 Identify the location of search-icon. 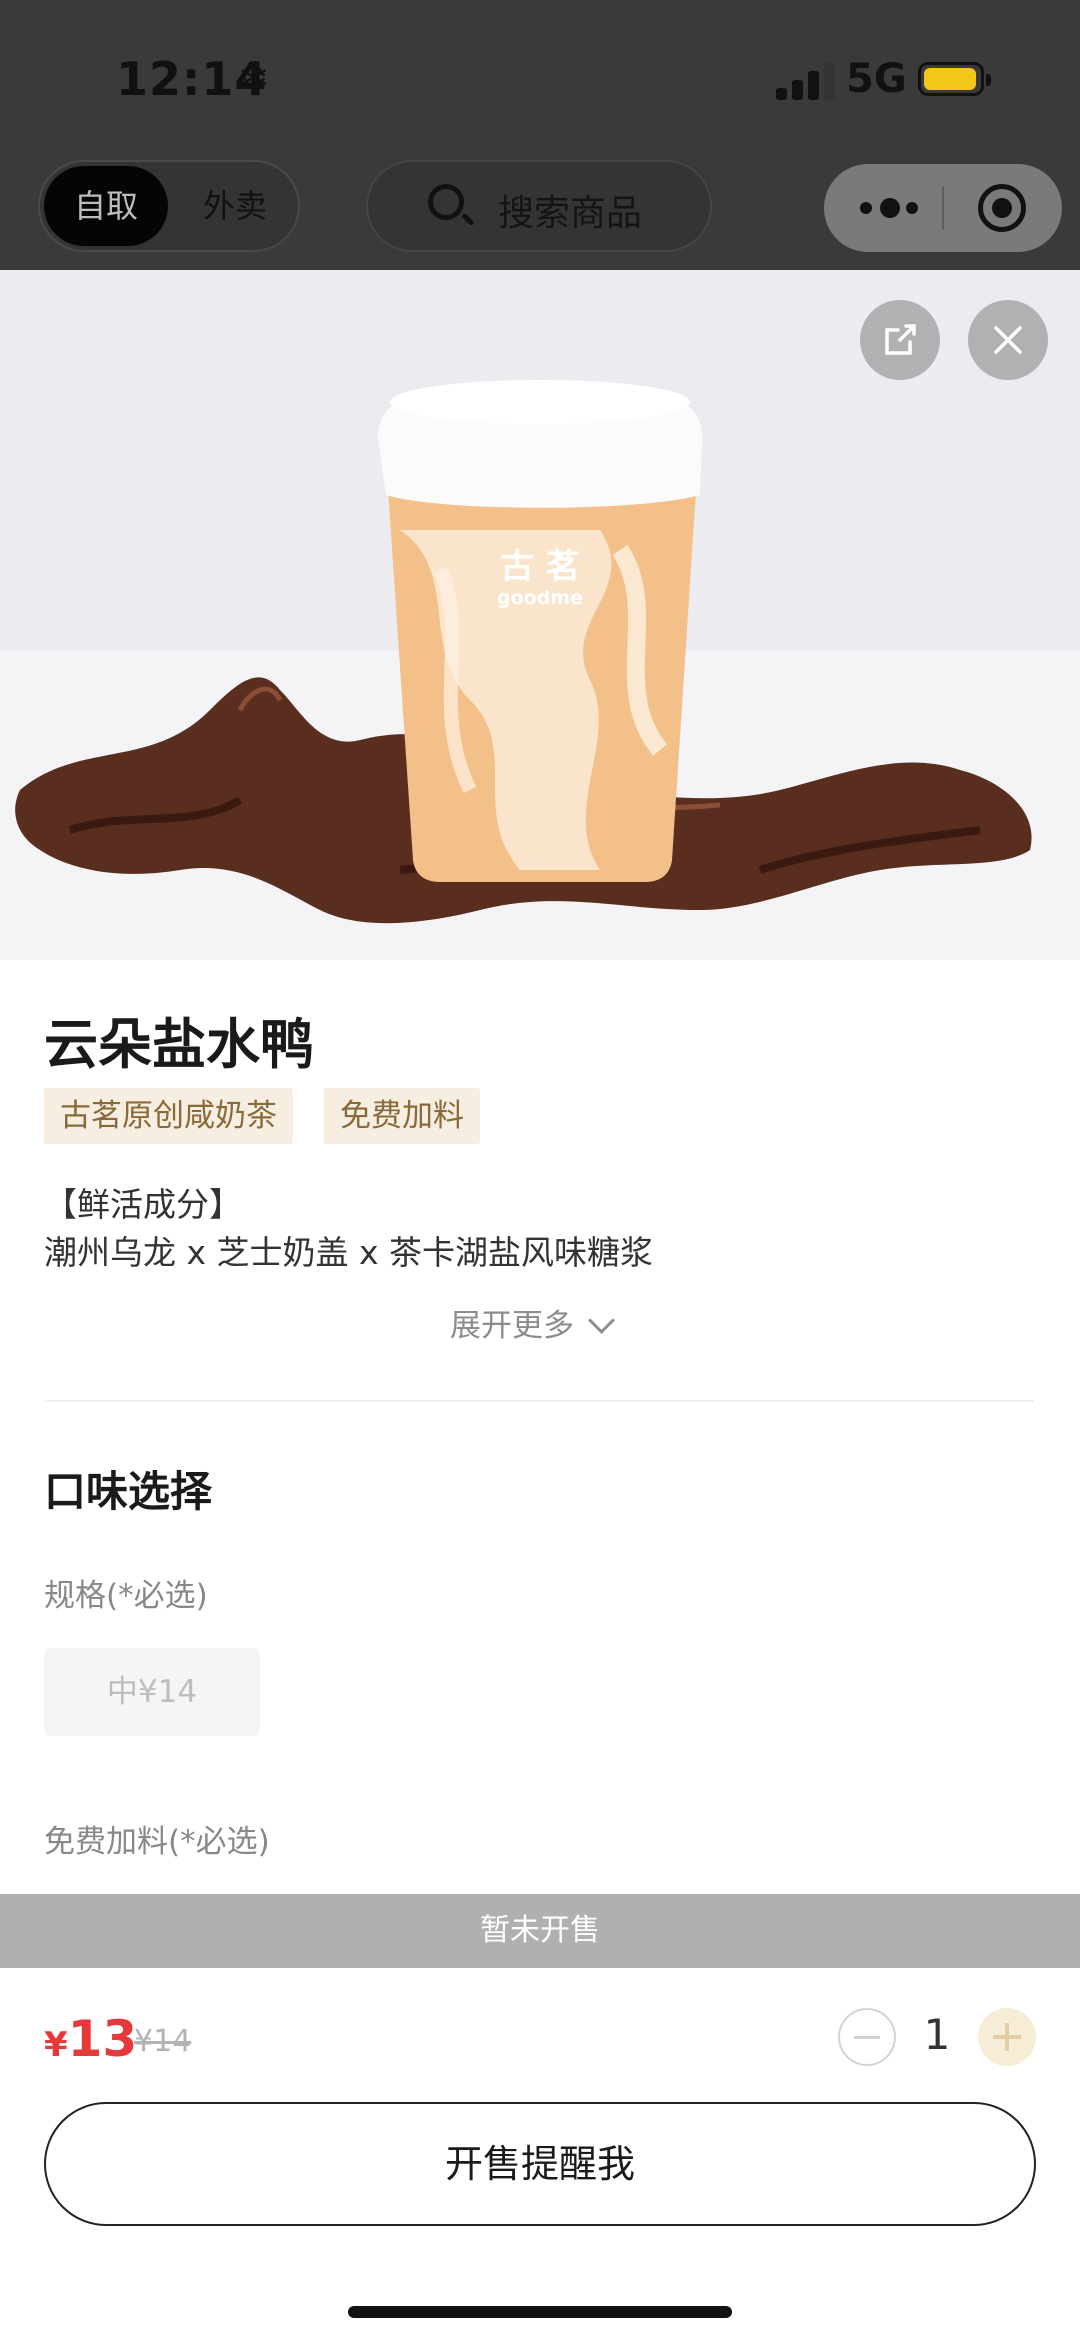
(446, 202).